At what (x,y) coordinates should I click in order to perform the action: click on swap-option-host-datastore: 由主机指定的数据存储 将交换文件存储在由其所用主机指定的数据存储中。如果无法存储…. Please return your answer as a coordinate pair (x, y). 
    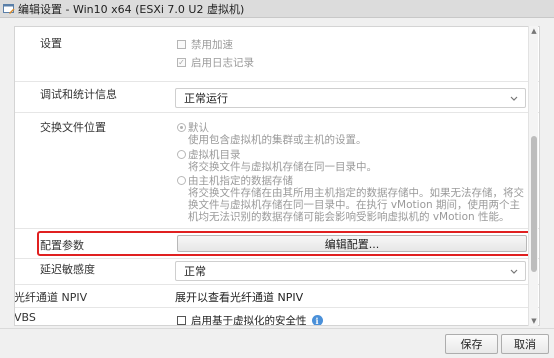
    Looking at the image, I should click on (352, 201).